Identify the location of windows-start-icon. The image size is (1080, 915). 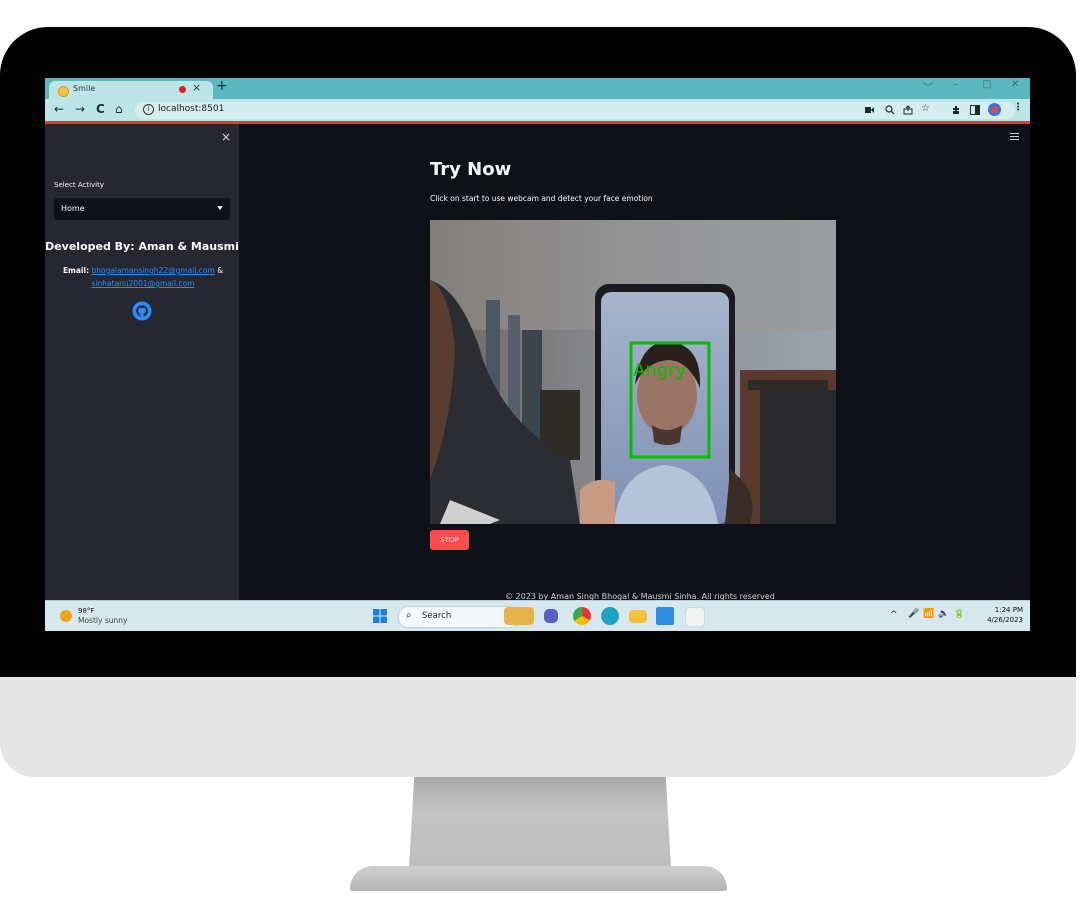
(380, 616).